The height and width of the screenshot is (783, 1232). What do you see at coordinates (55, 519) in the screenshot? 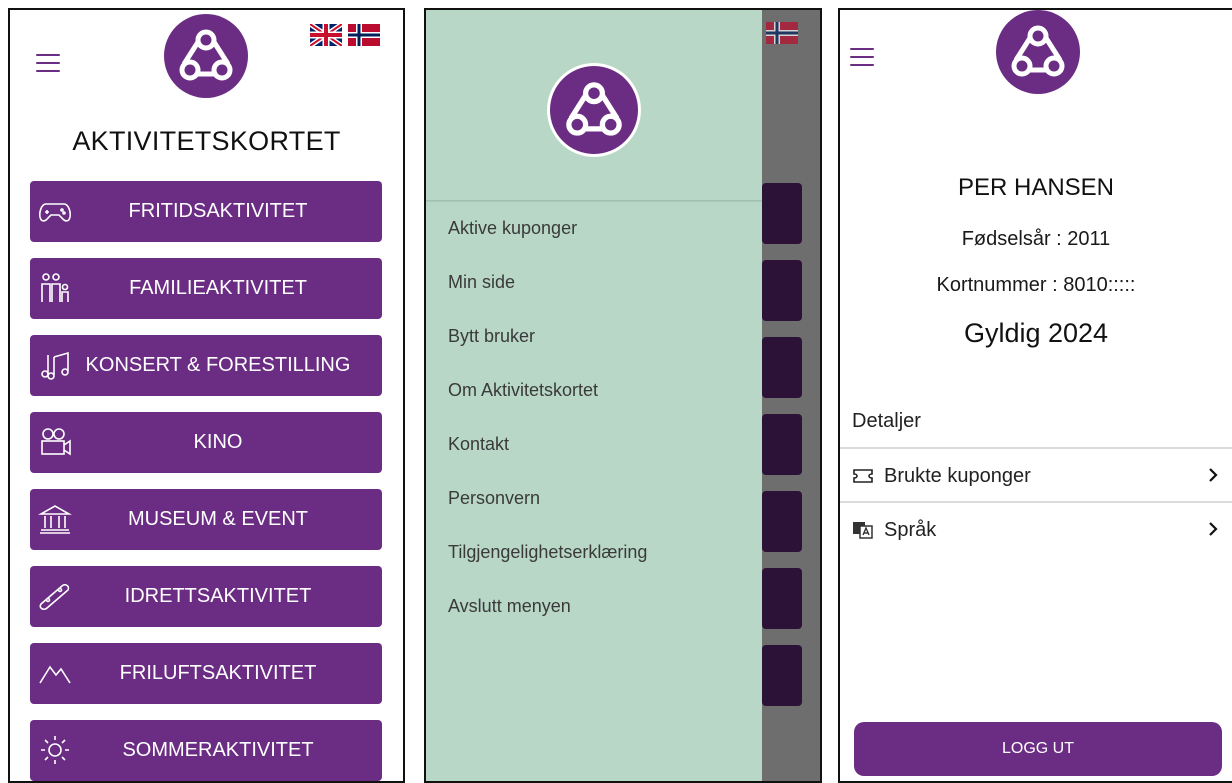
I see `museum-icon` at bounding box center [55, 519].